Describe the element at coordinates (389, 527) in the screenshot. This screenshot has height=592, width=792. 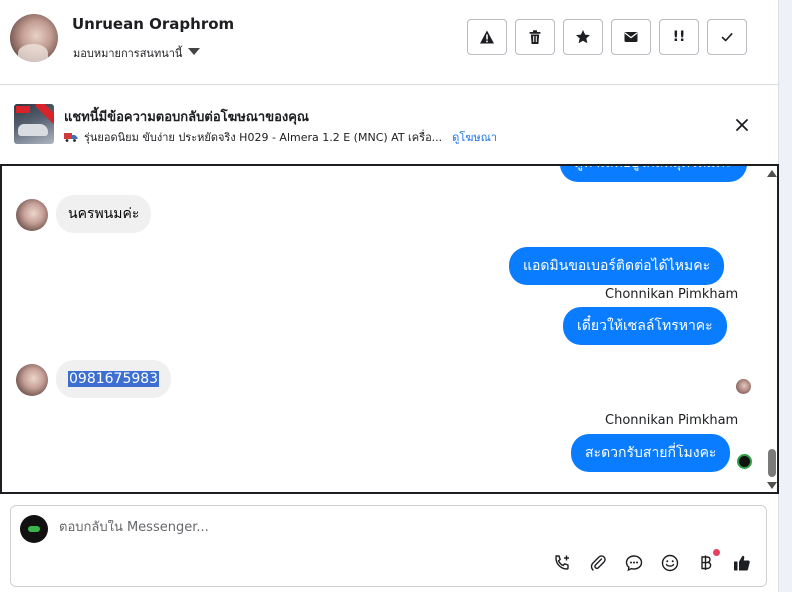
I see `reply-input` at that location.